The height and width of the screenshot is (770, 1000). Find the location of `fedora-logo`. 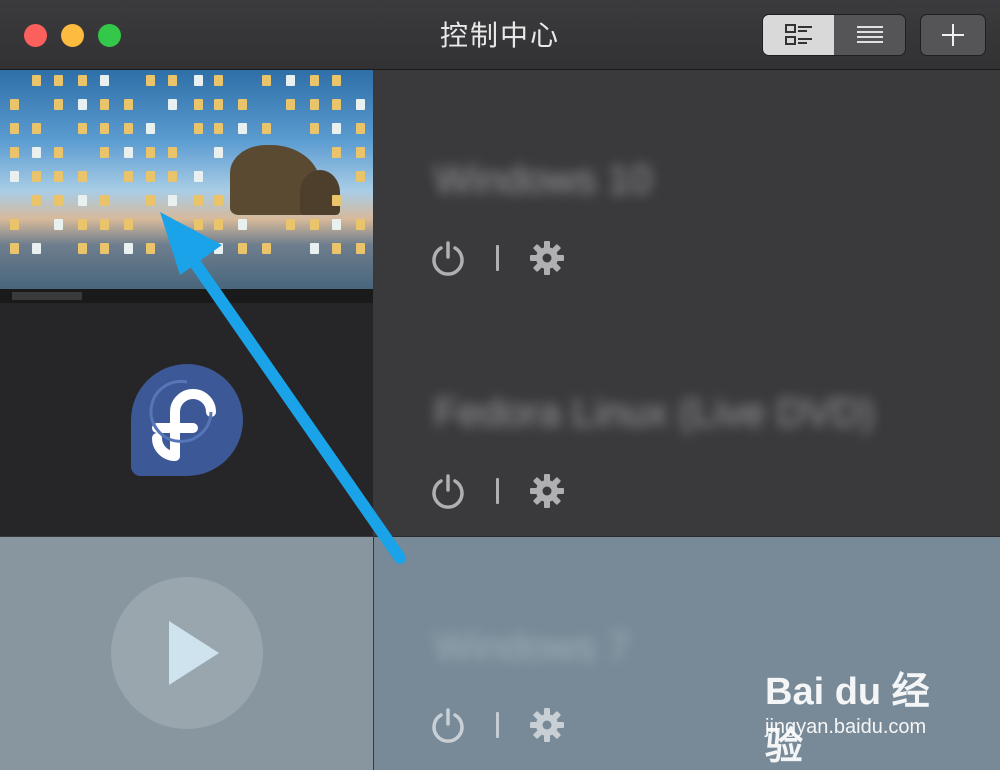

fedora-logo is located at coordinates (186, 420).